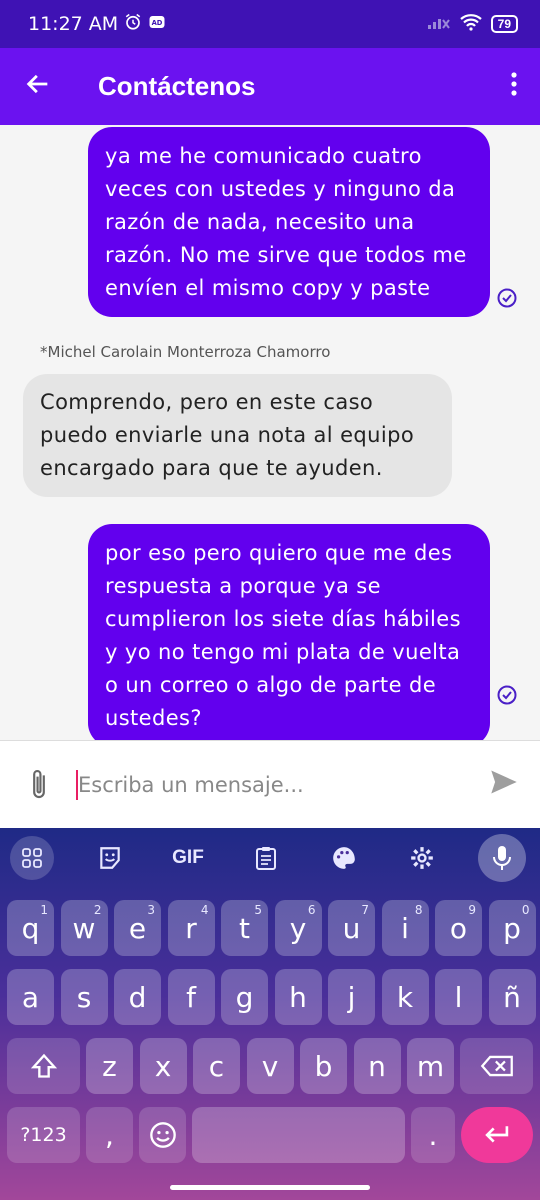  What do you see at coordinates (32, 858) in the screenshot?
I see `apps-grid-icon` at bounding box center [32, 858].